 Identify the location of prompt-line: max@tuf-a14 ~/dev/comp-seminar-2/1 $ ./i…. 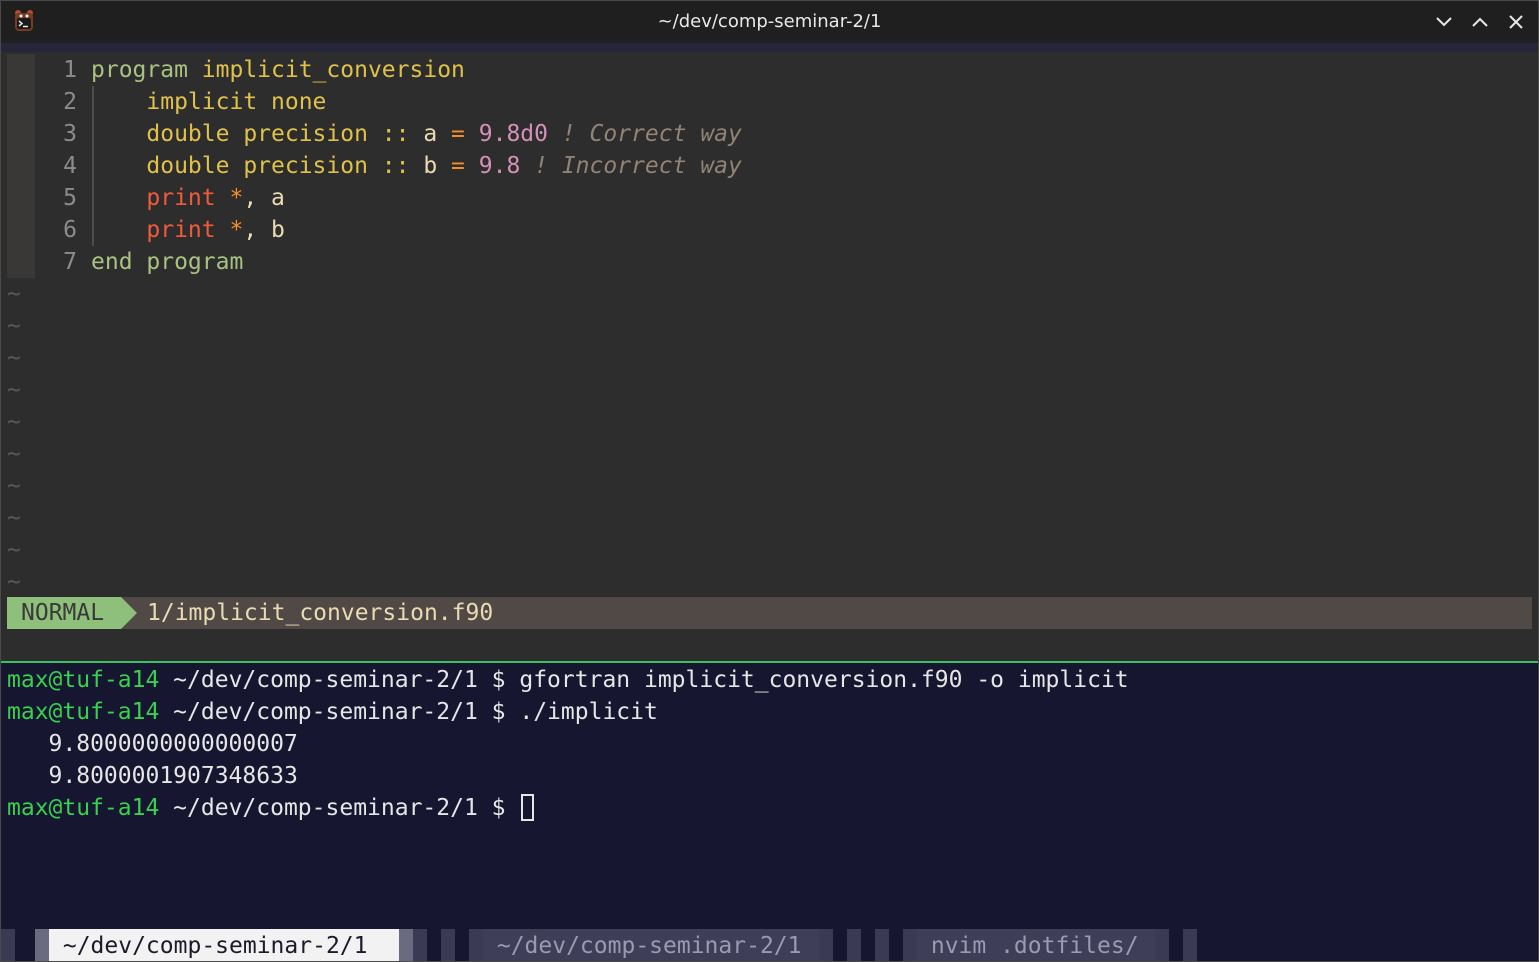
(332, 712).